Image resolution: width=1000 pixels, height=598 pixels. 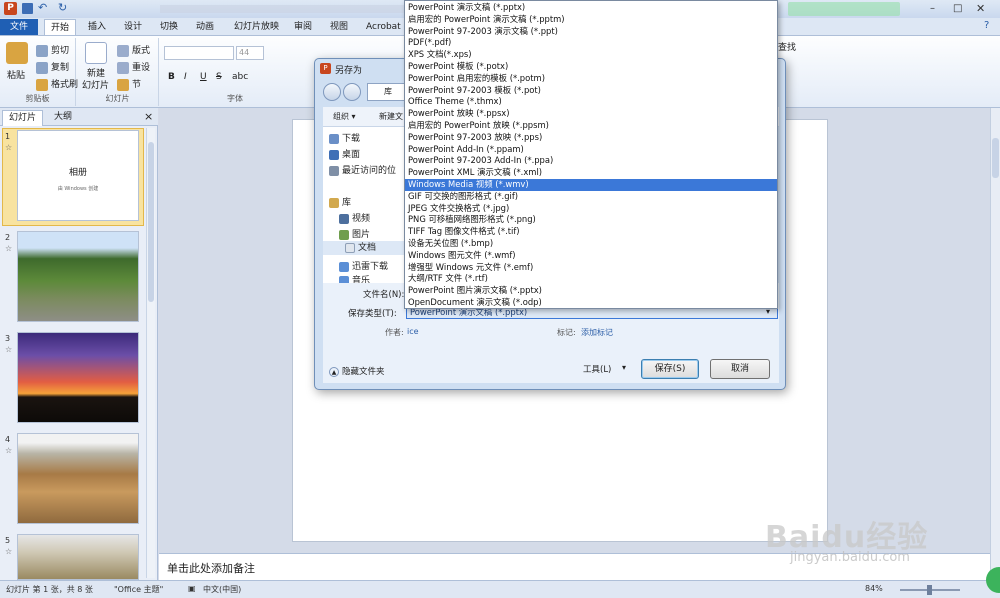 What do you see at coordinates (344, 137) in the screenshot?
I see `nav-downloads: 下载` at bounding box center [344, 137].